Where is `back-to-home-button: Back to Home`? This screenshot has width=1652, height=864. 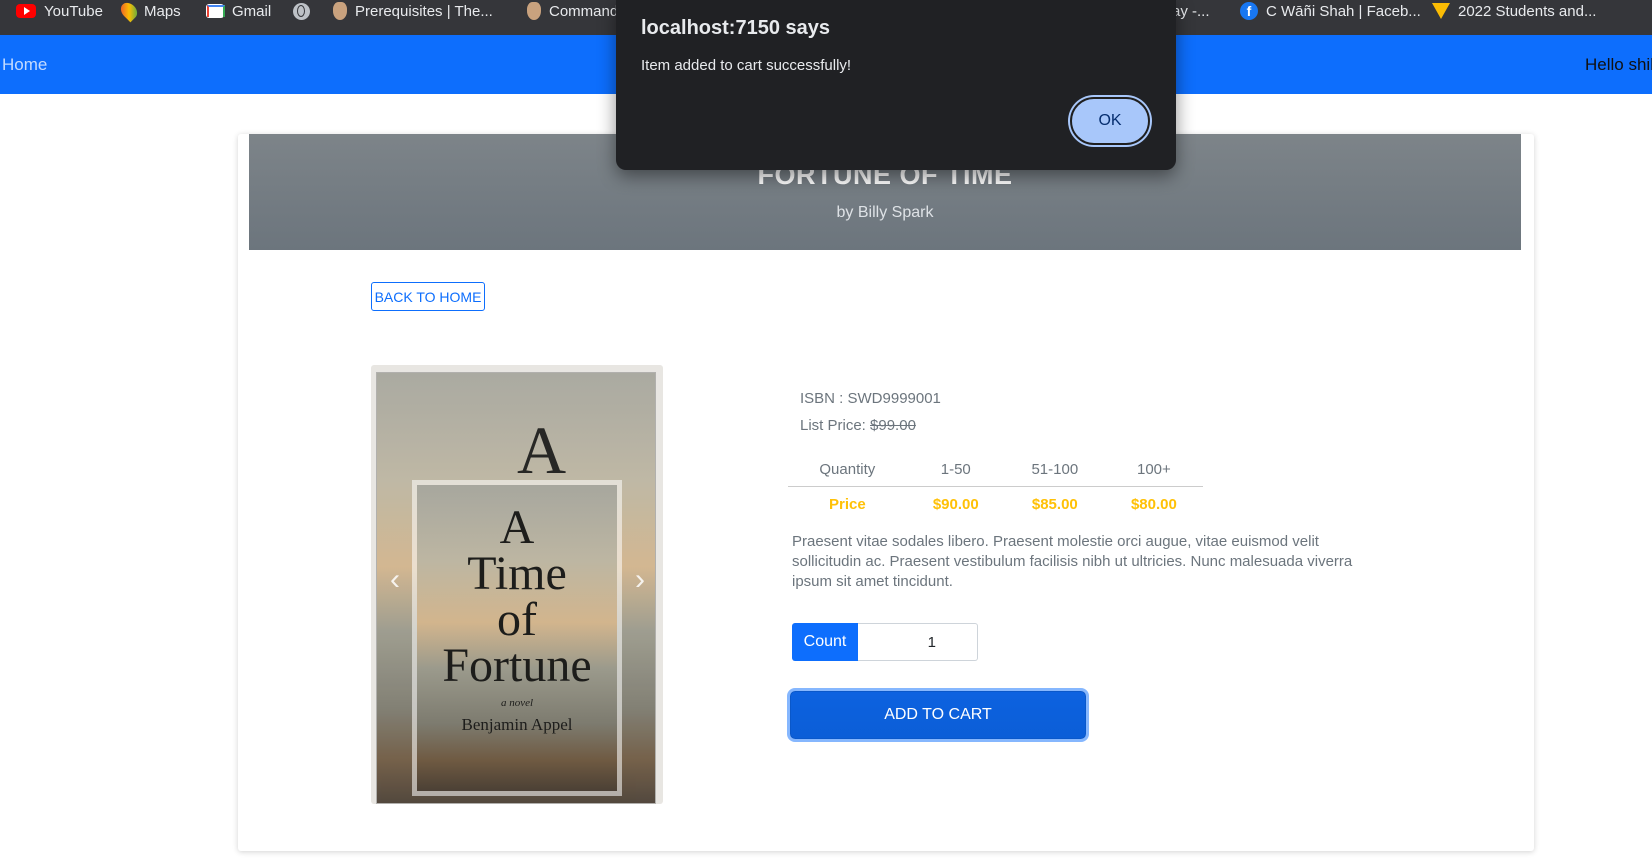 back-to-home-button: Back to Home is located at coordinates (428, 296).